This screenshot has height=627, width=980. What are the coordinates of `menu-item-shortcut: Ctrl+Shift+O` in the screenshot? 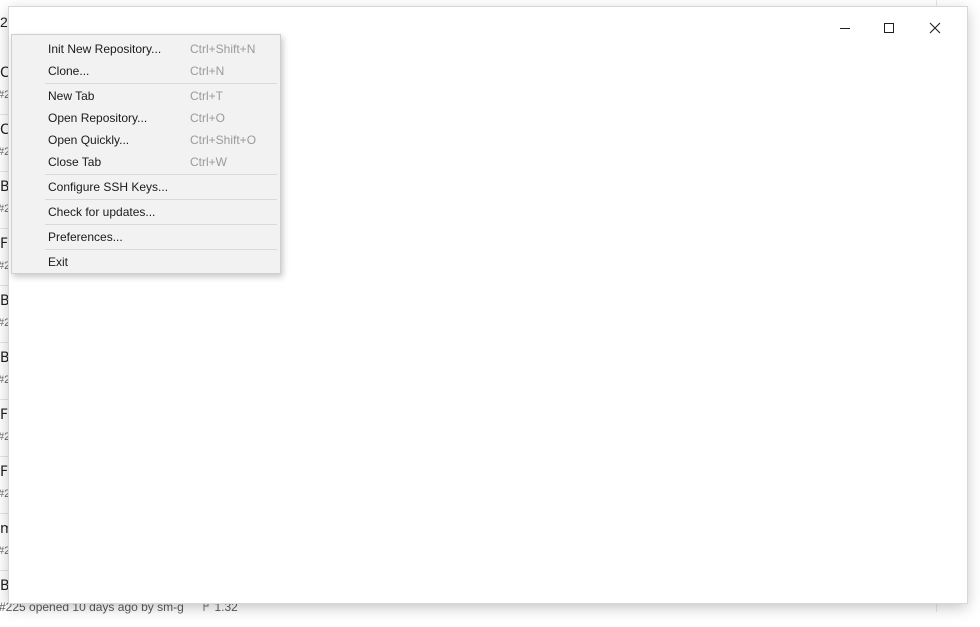 It's located at (223, 140).